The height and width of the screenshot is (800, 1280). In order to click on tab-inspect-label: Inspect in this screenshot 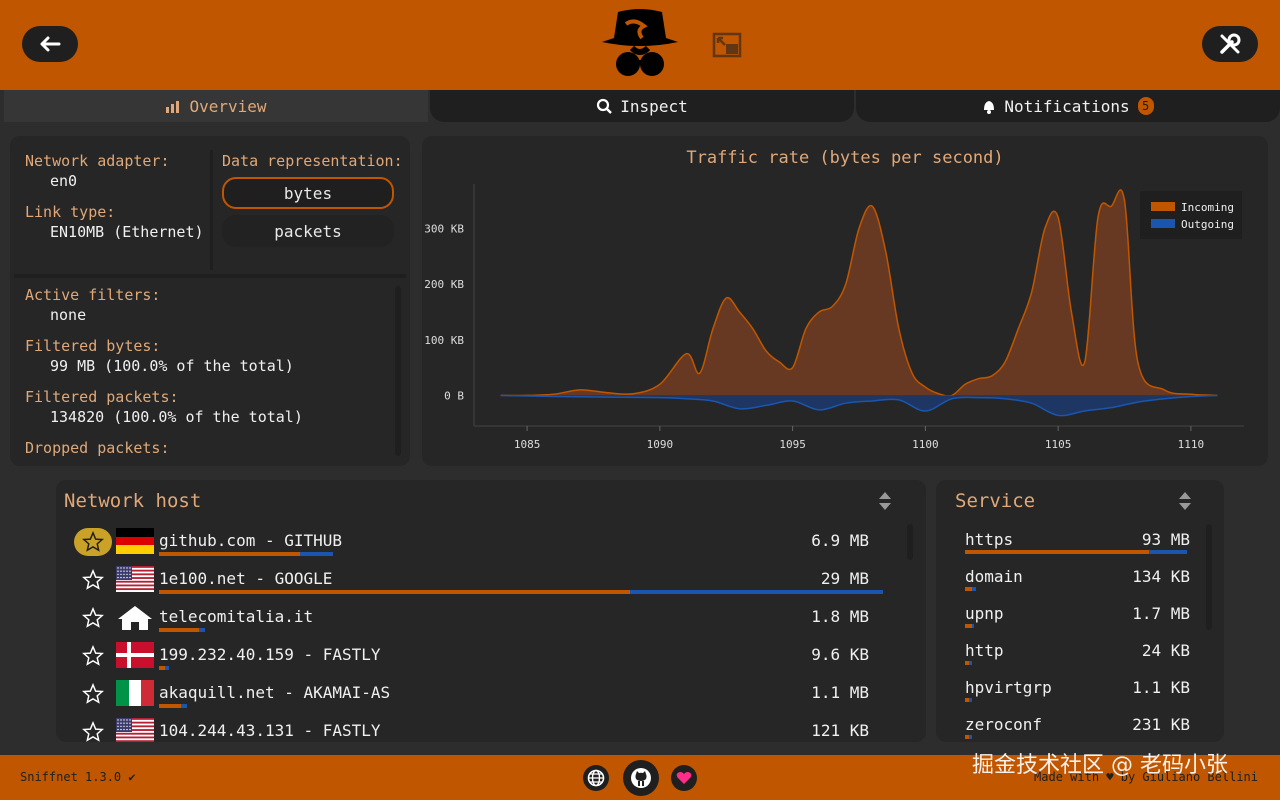, I will do `click(654, 106)`.